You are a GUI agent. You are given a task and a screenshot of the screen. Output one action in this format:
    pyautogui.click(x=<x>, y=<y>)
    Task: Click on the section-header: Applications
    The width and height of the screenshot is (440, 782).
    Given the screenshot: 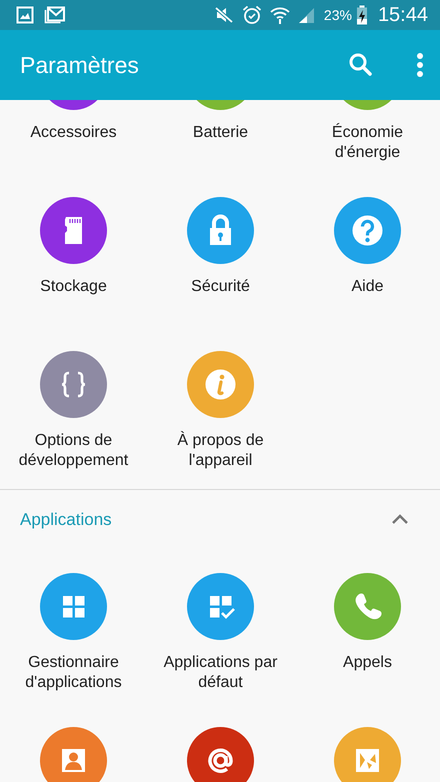 What is the action you would take?
    pyautogui.click(x=66, y=520)
    